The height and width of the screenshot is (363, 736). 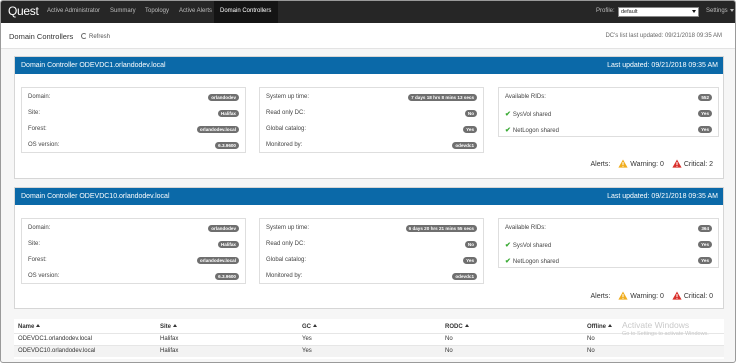 I want to click on uptime-value: 7 days 18 hrs 8 mins 13 secs, so click(x=442, y=97).